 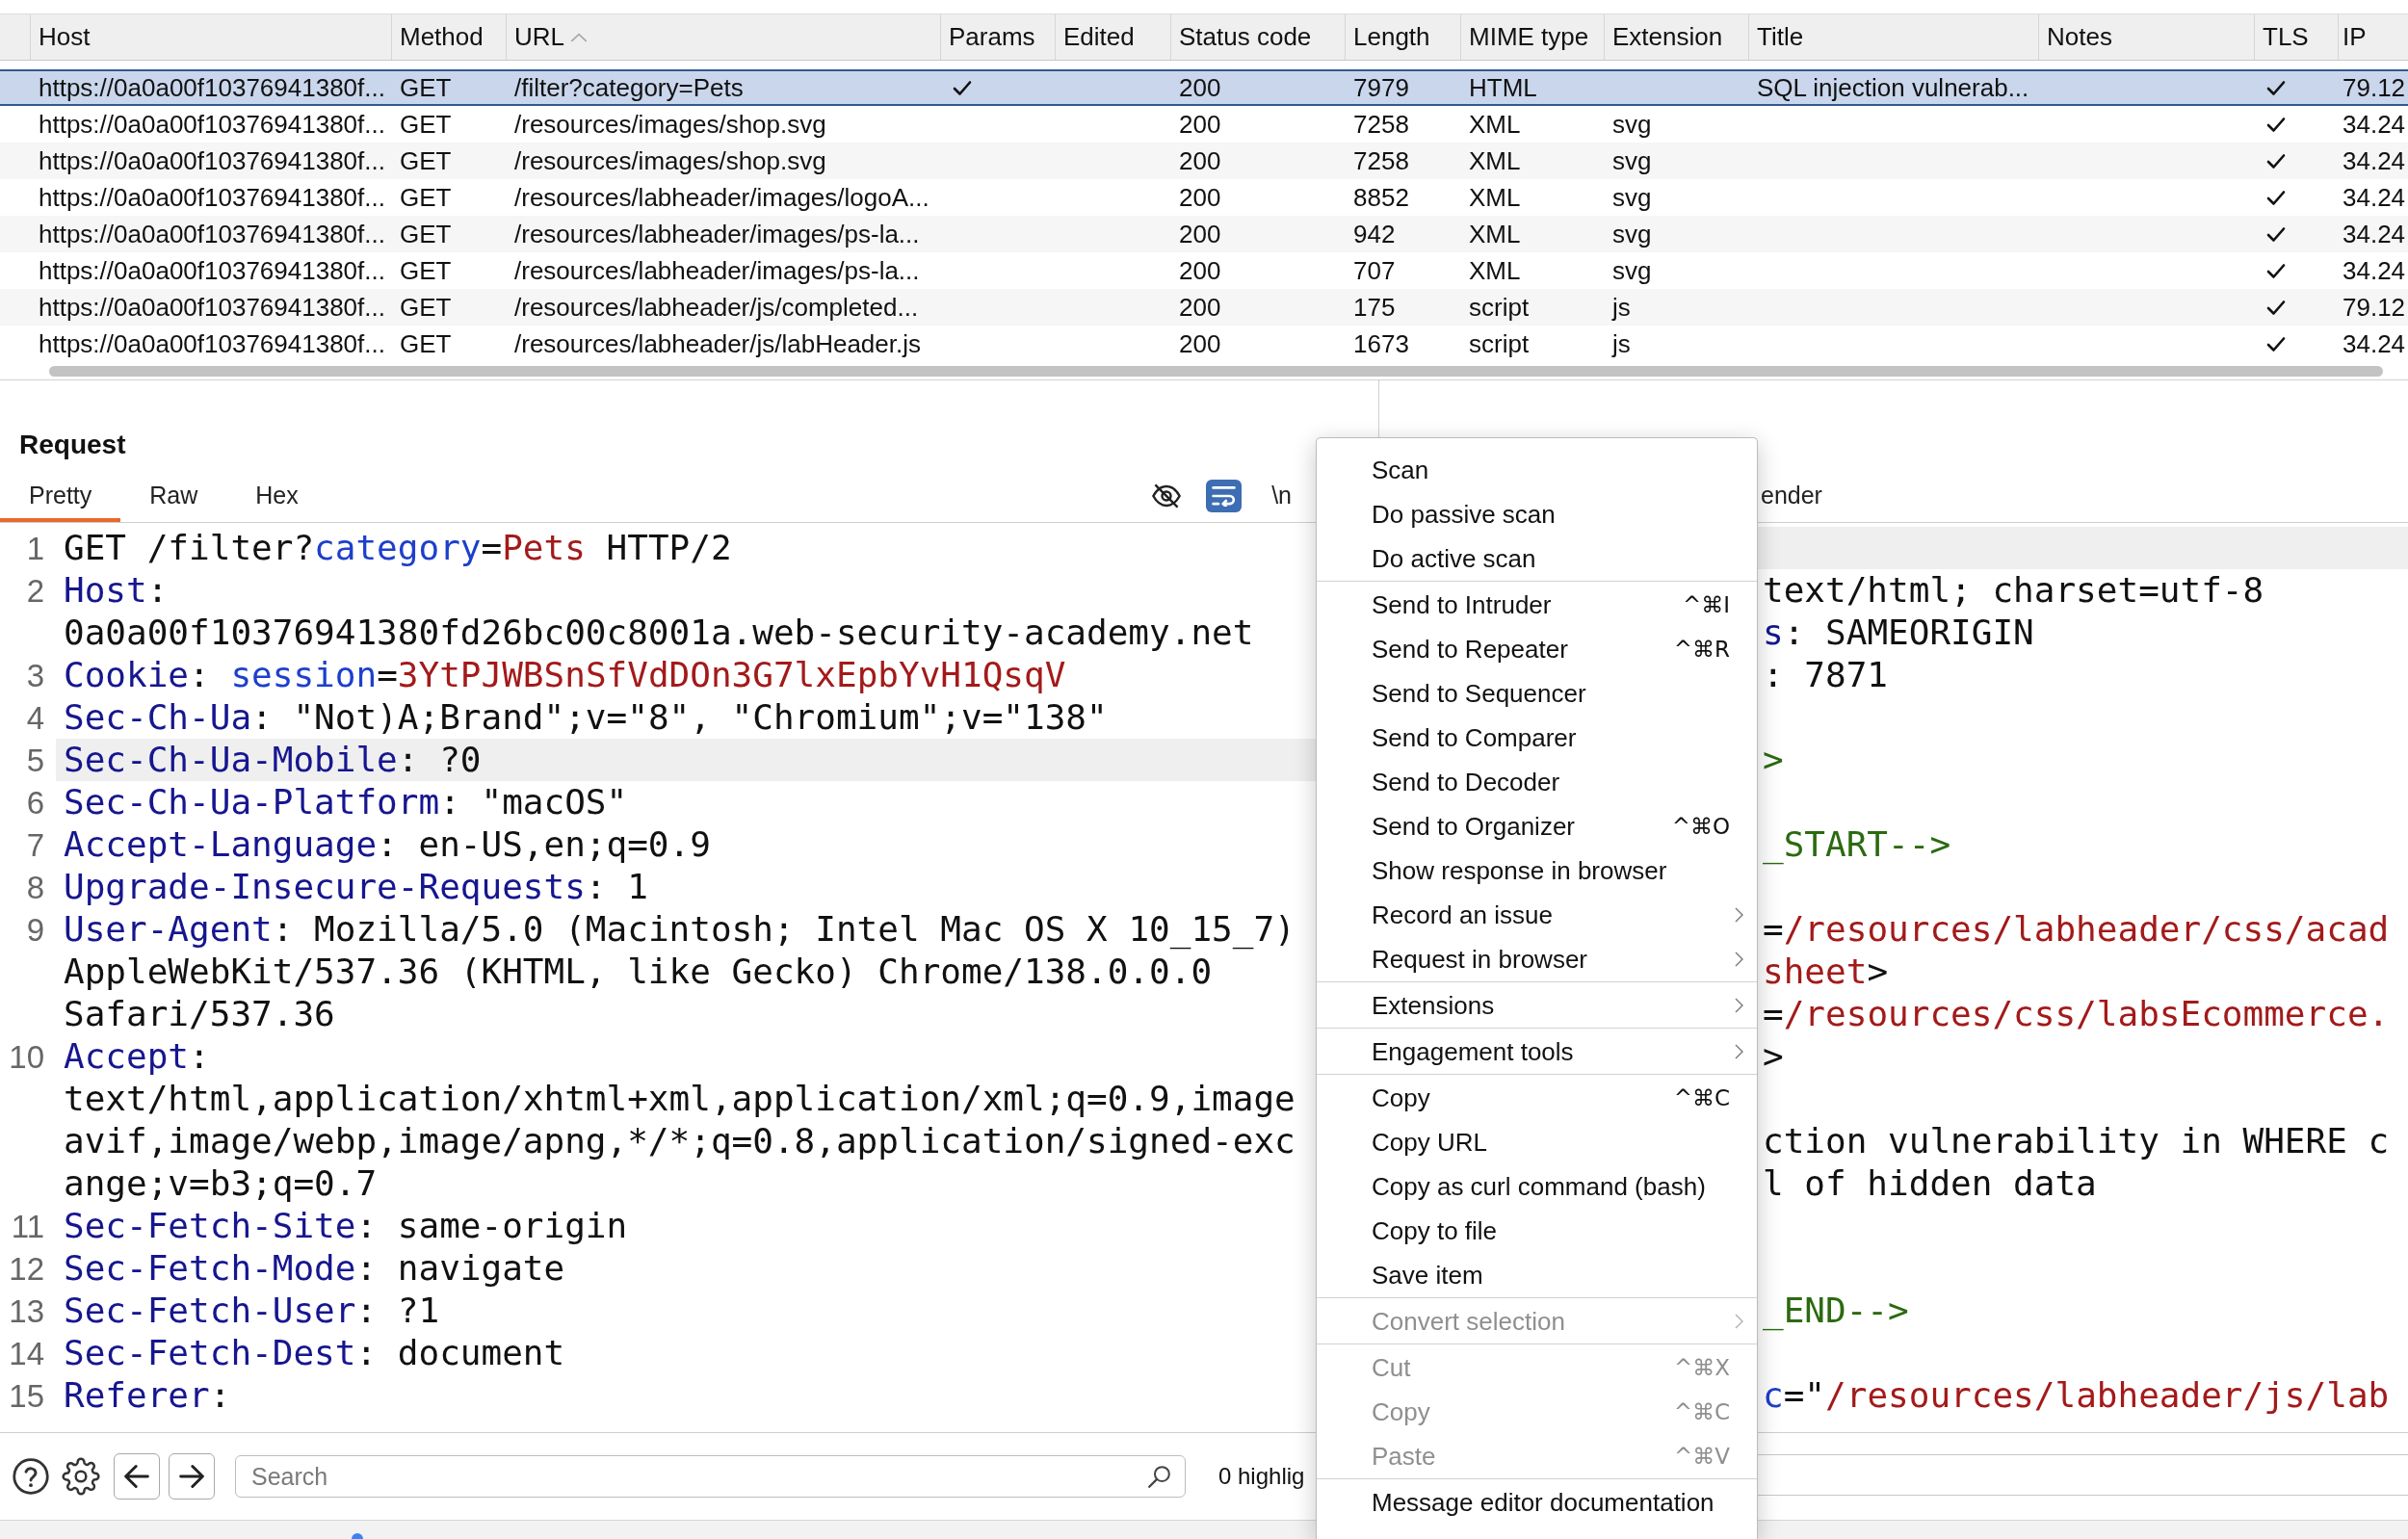 What do you see at coordinates (1836, 1311) in the screenshot?
I see `code-line: _END-->` at bounding box center [1836, 1311].